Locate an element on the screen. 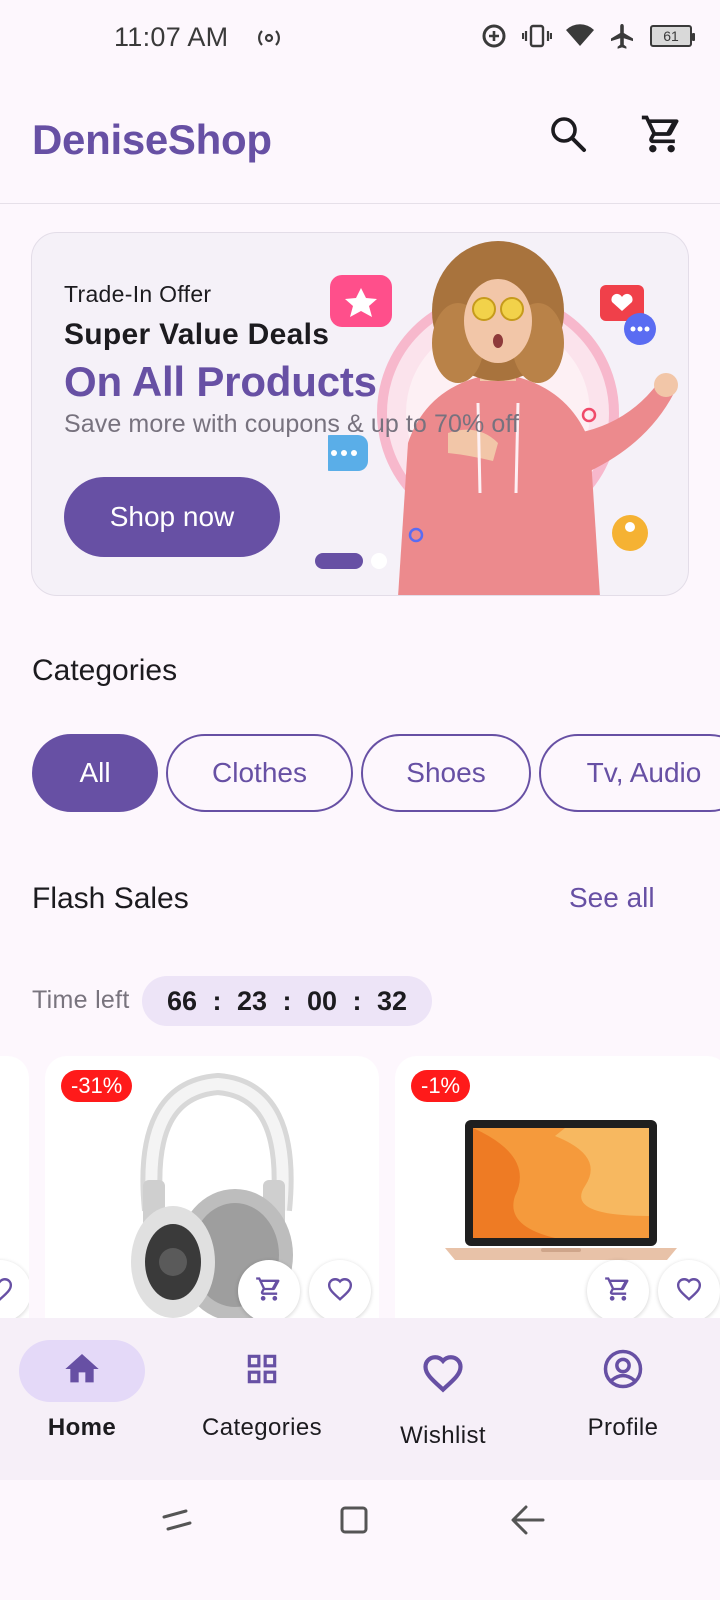 The height and width of the screenshot is (1600, 720). nav-active-indicator is located at coordinates (82, 1371).